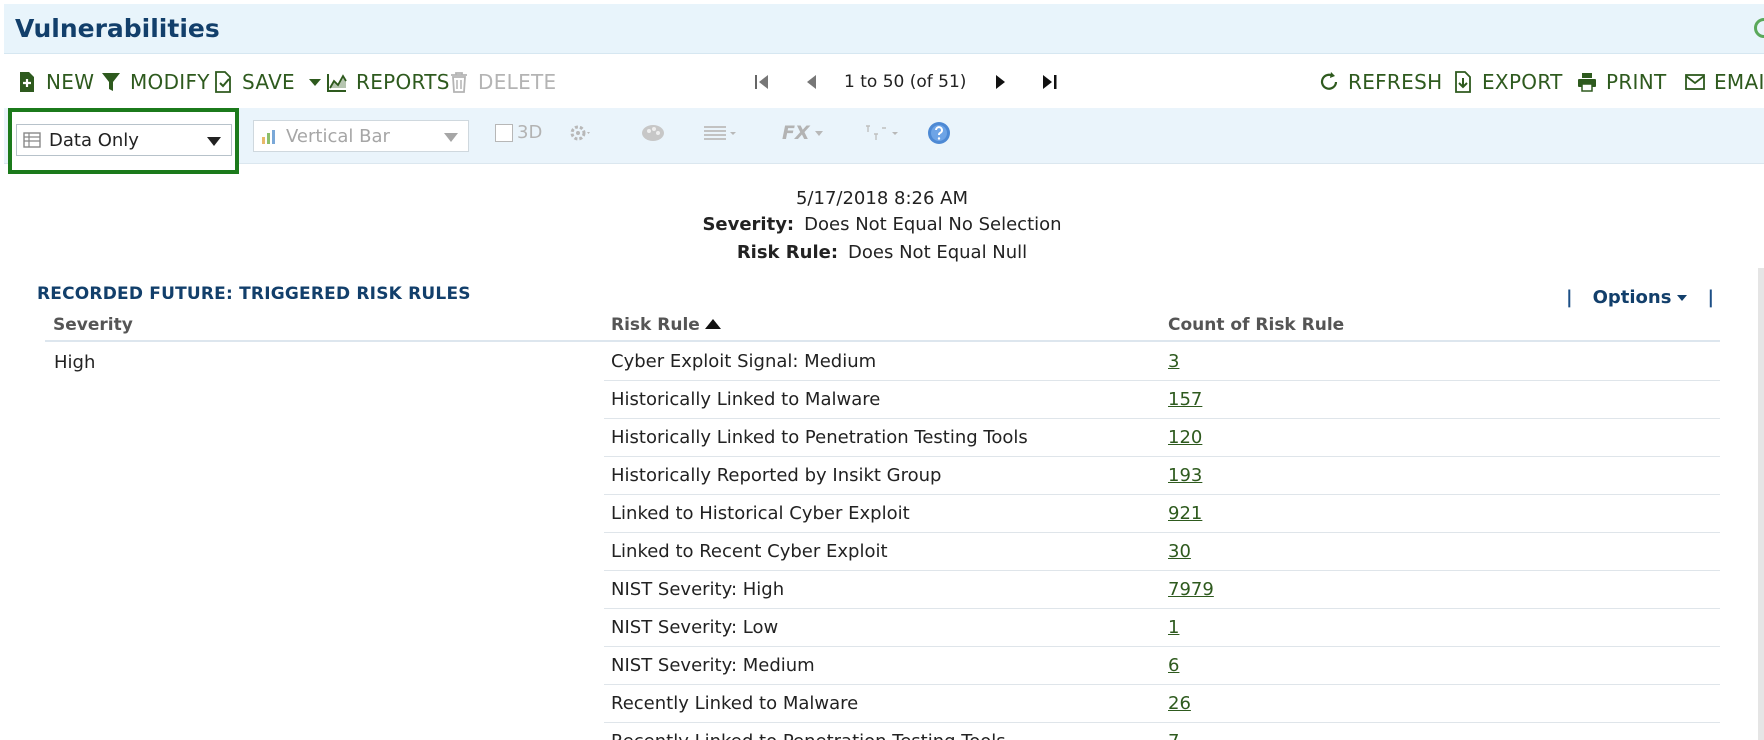 Image resolution: width=1764 pixels, height=740 pixels. I want to click on count-link: 120, so click(1185, 437).